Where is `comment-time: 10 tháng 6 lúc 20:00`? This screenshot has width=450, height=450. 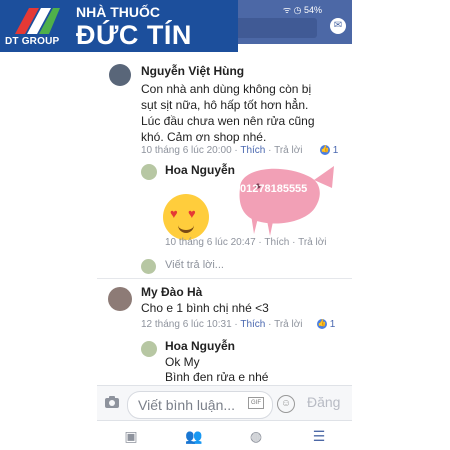 comment-time: 10 tháng 6 lúc 20:00 is located at coordinates (186, 150).